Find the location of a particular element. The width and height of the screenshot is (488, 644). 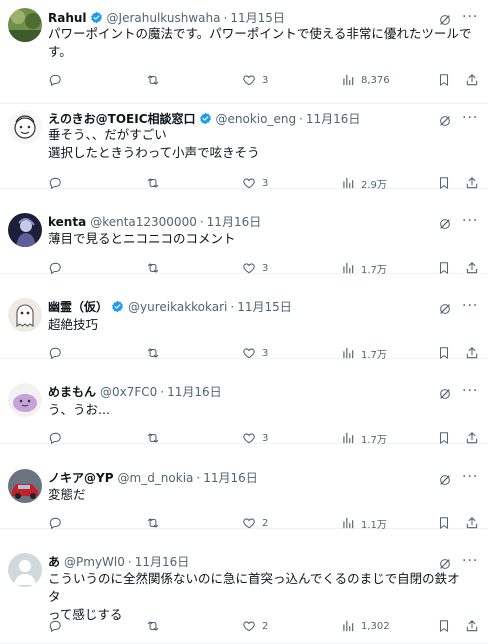

tweet-text-line: 垂そう、、だがすごい is located at coordinates (107, 134).